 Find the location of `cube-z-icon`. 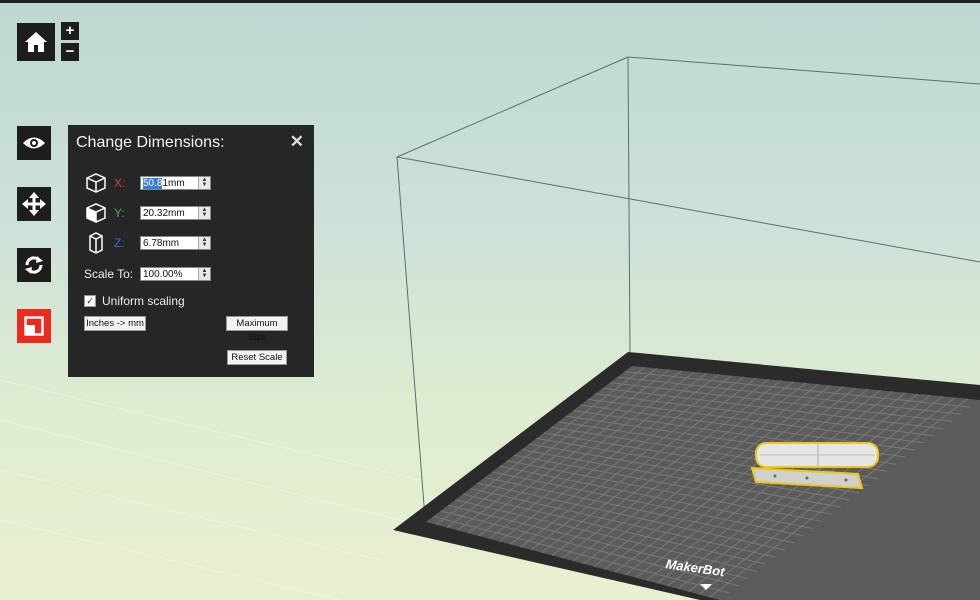

cube-z-icon is located at coordinates (96, 243).